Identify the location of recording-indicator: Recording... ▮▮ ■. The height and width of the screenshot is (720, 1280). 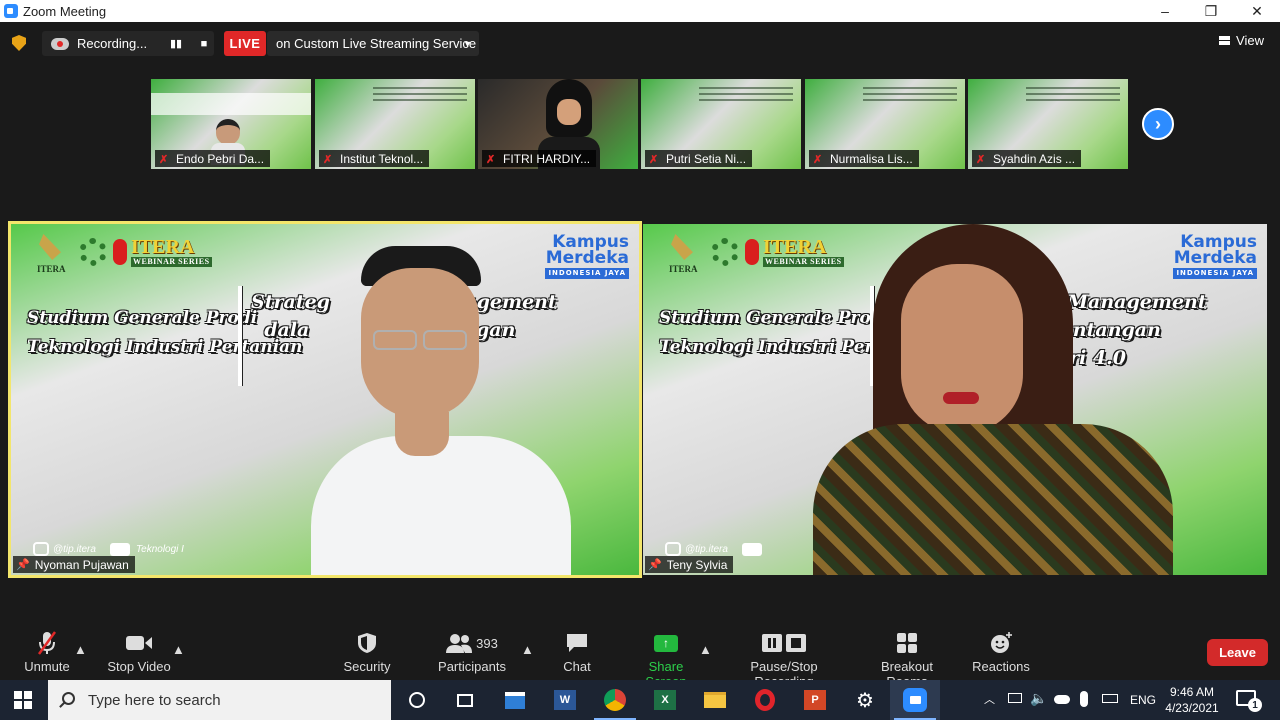
(128, 43).